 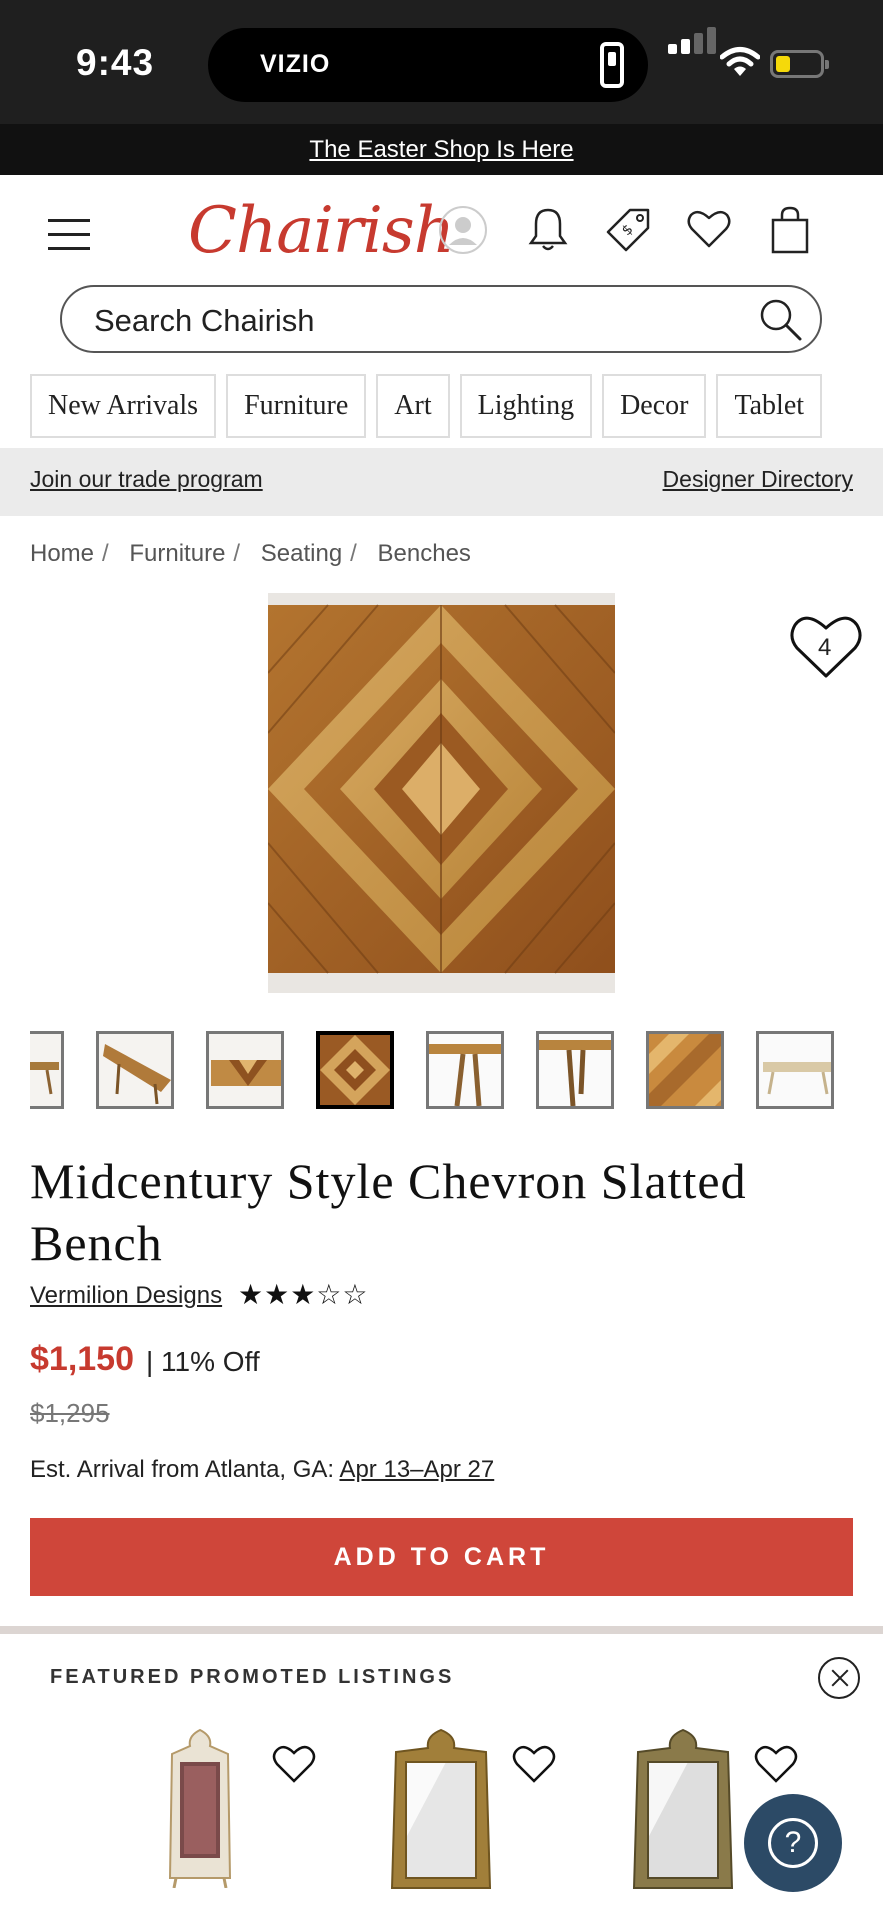 I want to click on original-price: $1,295, so click(x=70, y=1413).